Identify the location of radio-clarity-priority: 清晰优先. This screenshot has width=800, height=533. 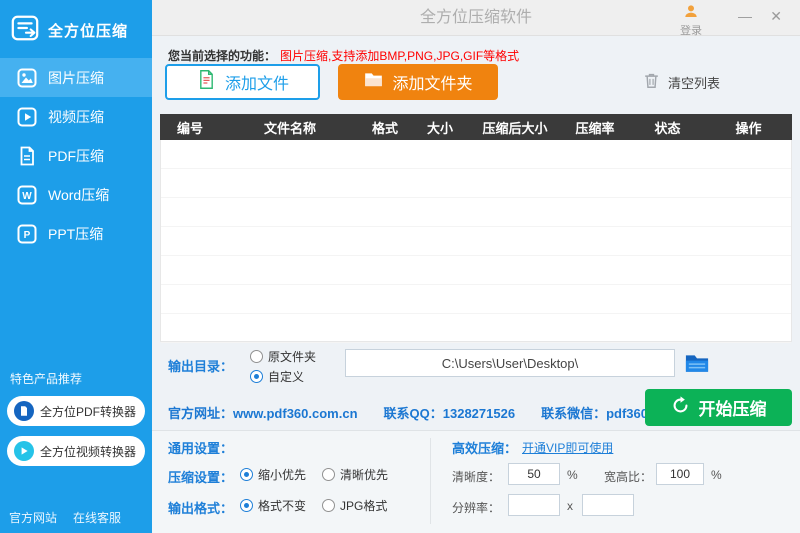
(355, 474).